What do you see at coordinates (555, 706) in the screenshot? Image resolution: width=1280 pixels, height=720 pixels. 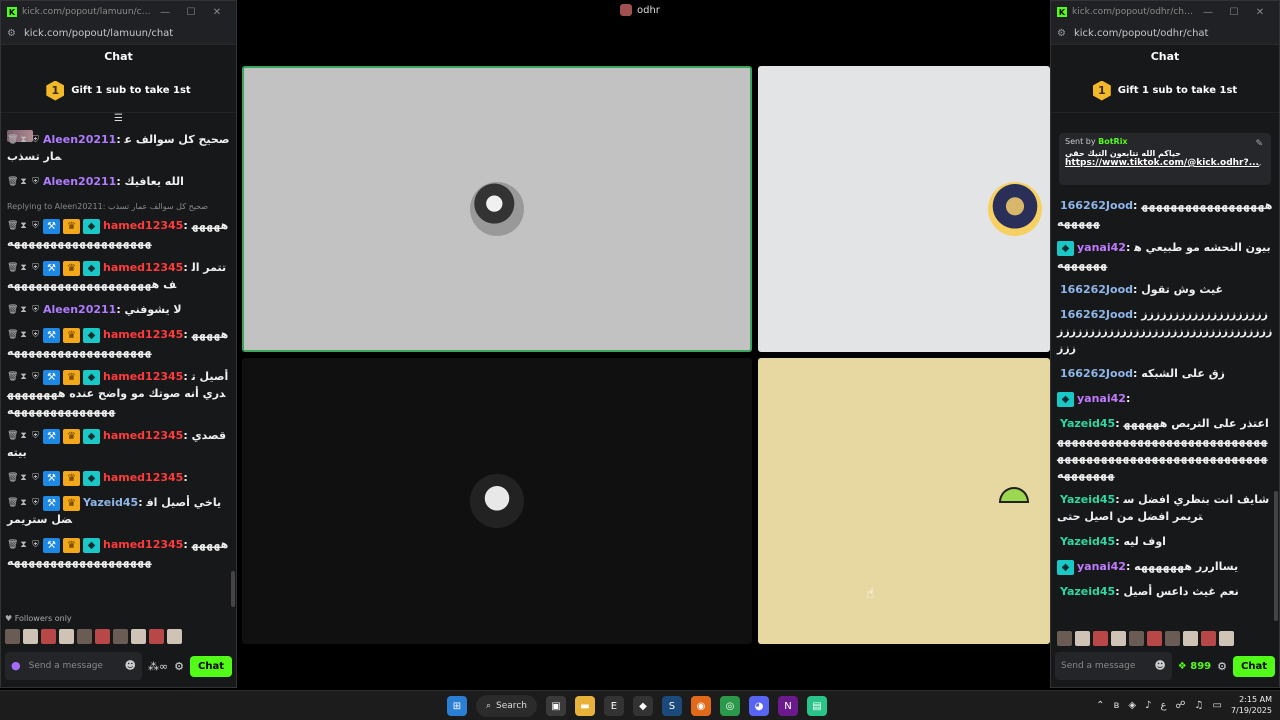 I see `task-view-icon: ▣` at bounding box center [555, 706].